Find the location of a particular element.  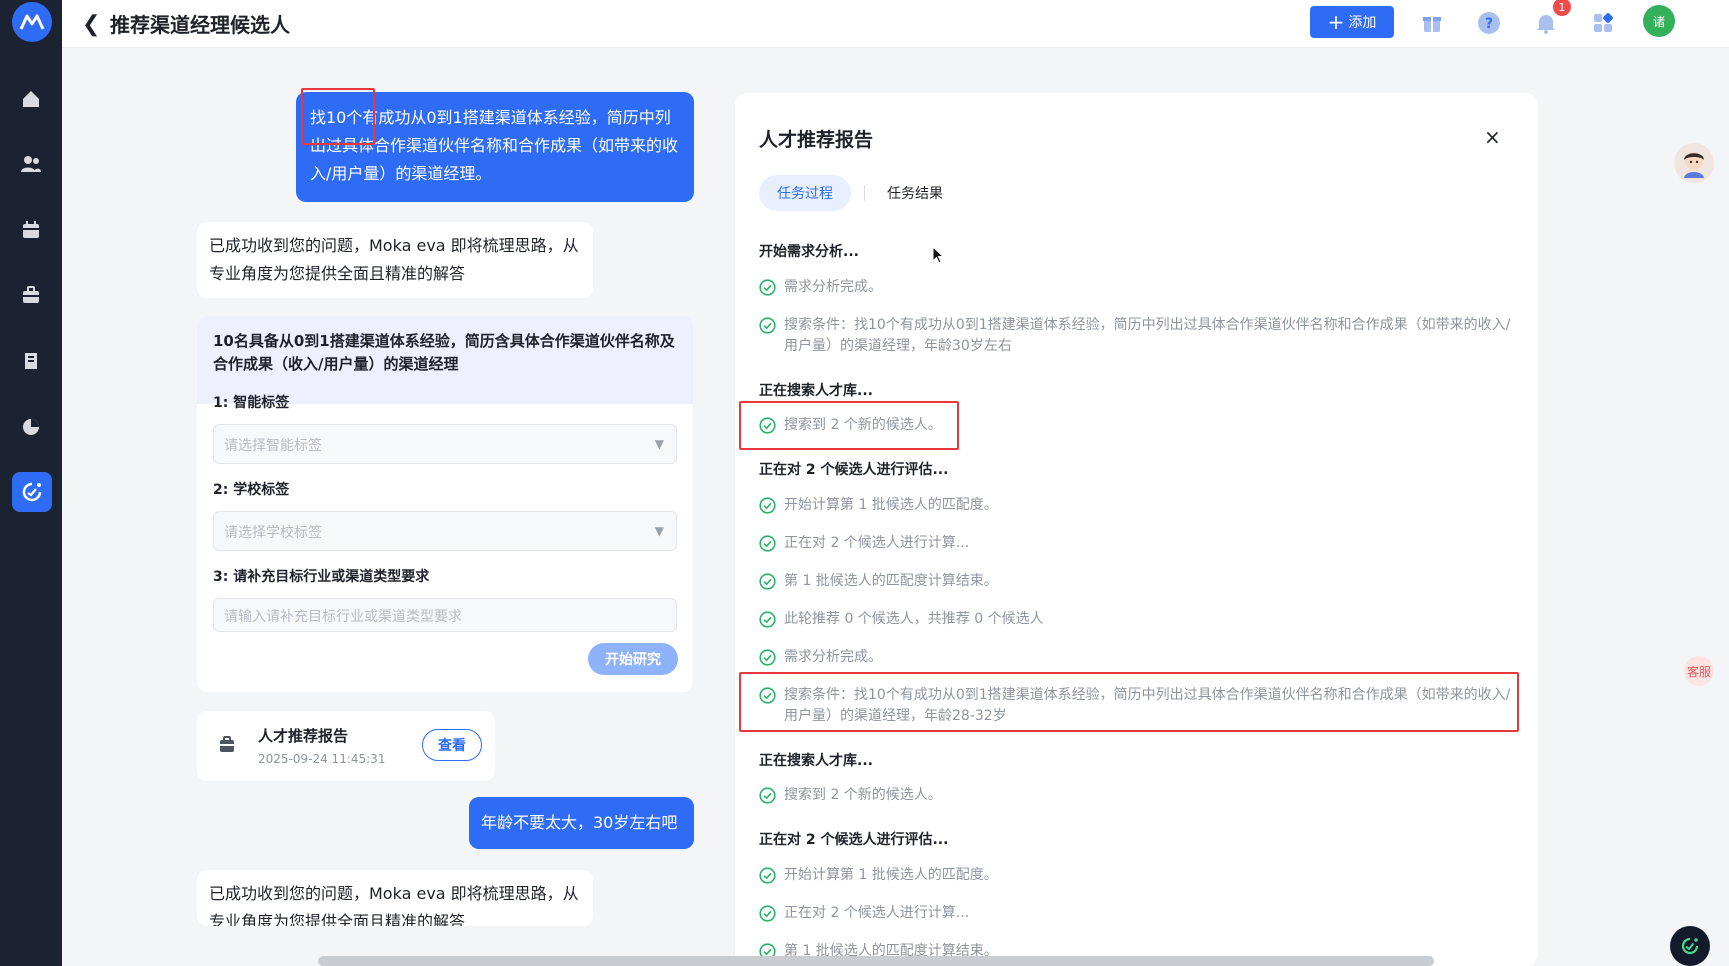

log-item: 搜索到 2 个新的候选人。 is located at coordinates (1139, 795).